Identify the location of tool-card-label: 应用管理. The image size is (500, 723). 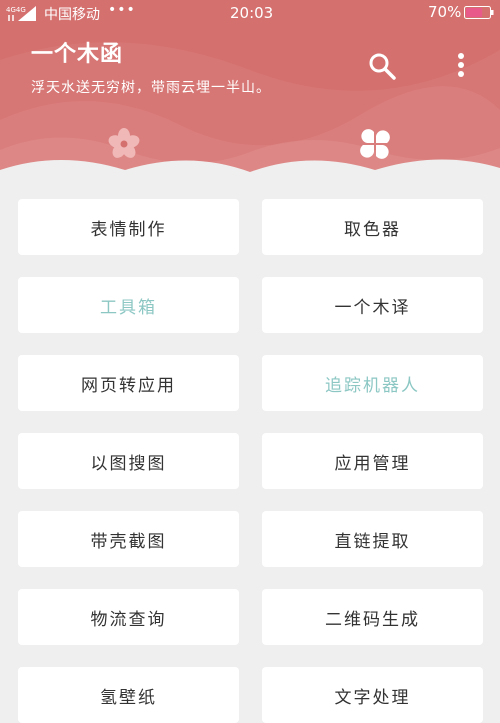
(372, 463).